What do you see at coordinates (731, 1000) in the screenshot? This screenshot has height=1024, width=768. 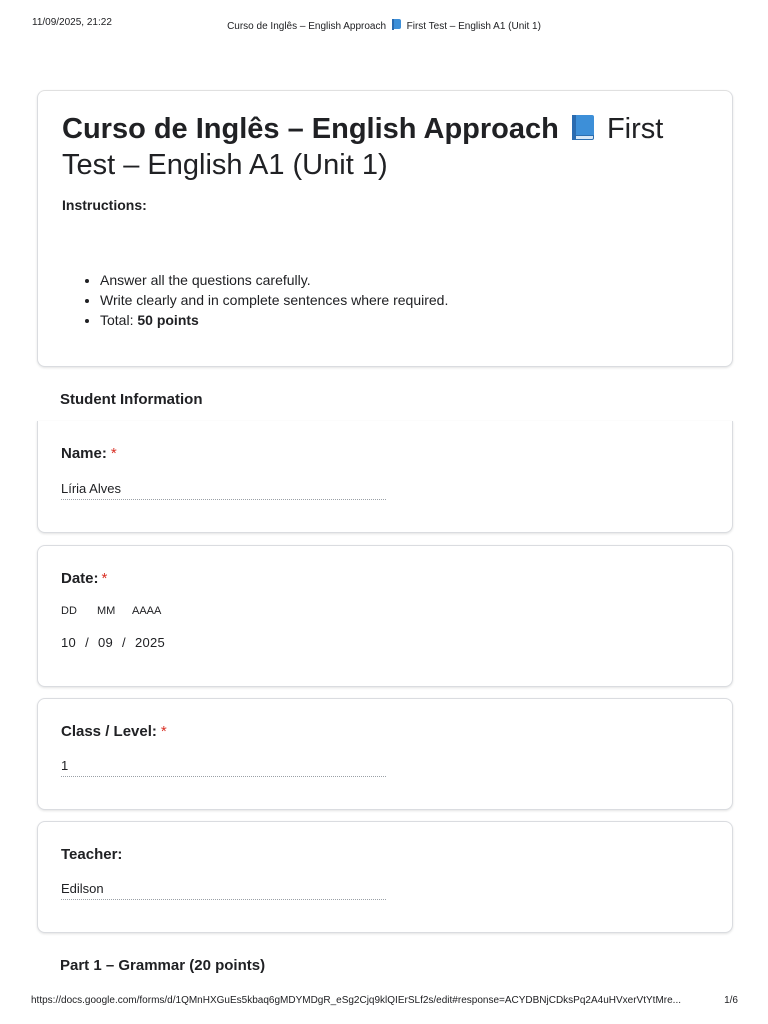 I see `page-number: 1/6` at bounding box center [731, 1000].